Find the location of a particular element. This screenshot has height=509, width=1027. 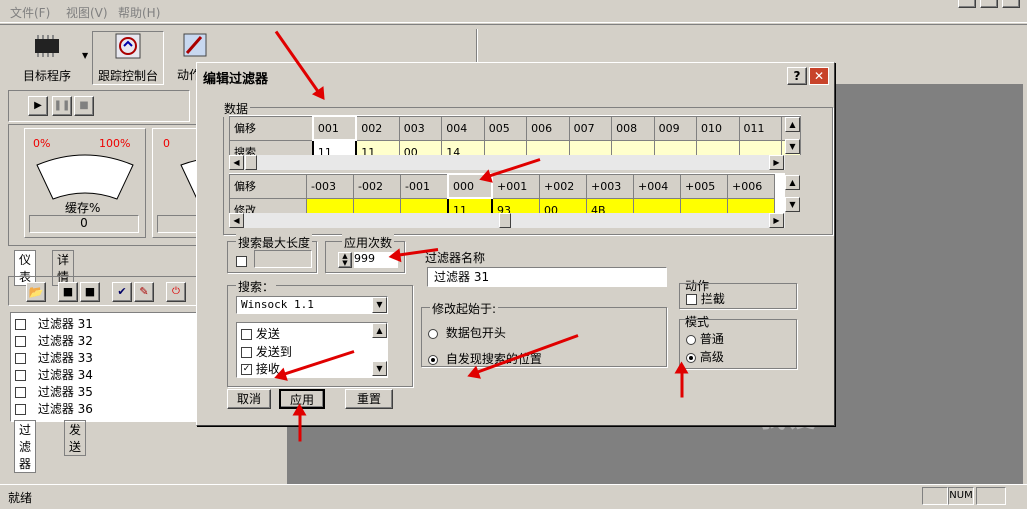

cancel-button: 取消 is located at coordinates (249, 399).